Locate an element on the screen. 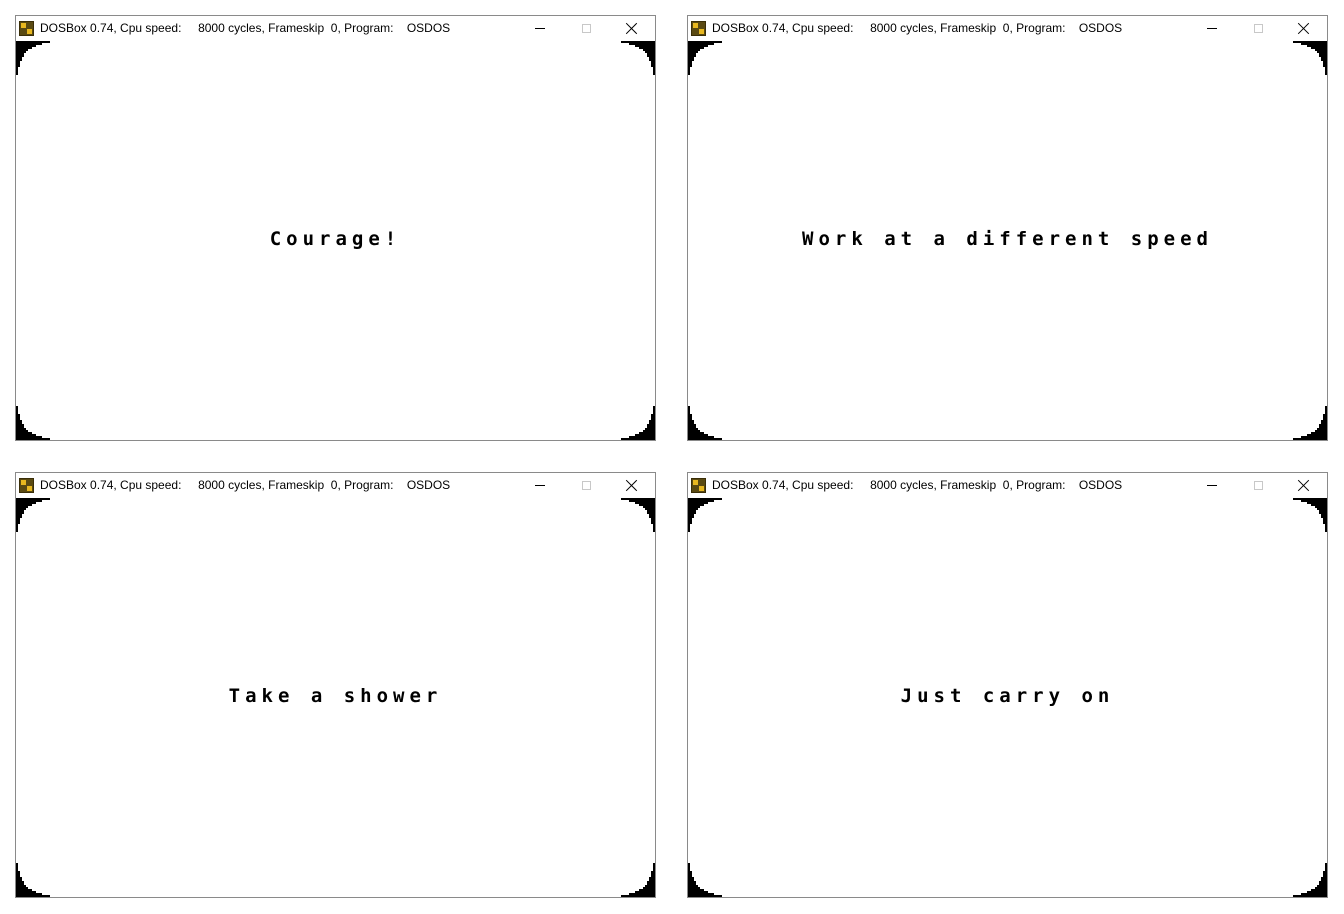  screen-message: Take a shower is located at coordinates (335, 696).